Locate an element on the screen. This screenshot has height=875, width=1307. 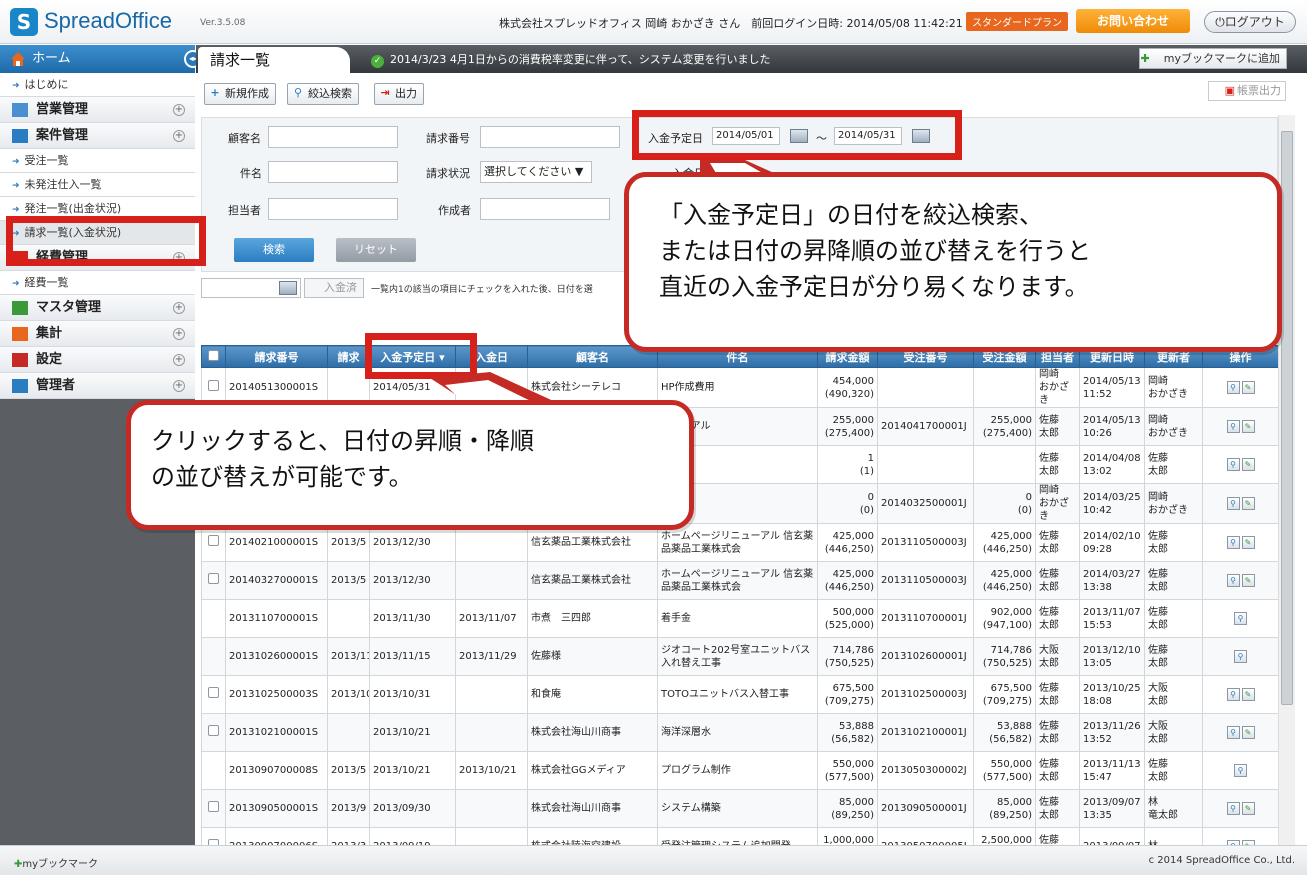
callout-top-line: 直近の入金予定日が分り易くなります。 is located at coordinates (874, 287).